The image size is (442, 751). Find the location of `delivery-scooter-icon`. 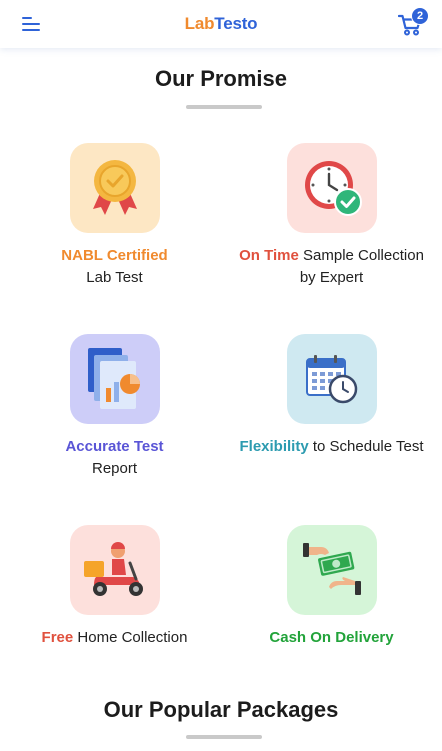

delivery-scooter-icon is located at coordinates (113, 569).